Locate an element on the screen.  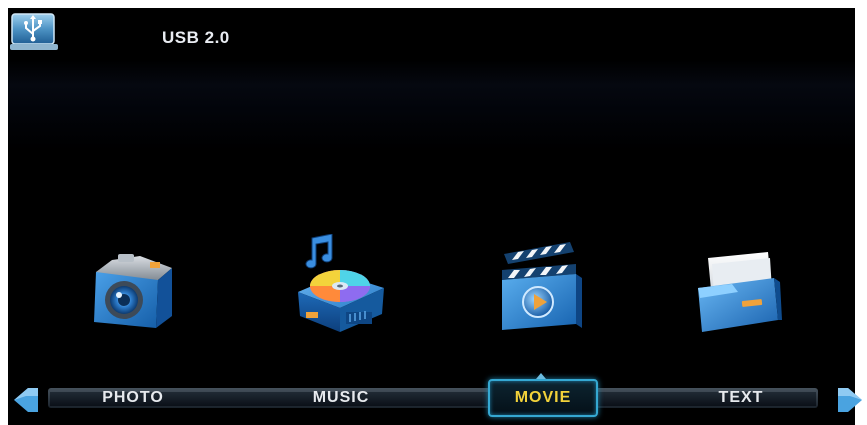
photo-tile is located at coordinates (134, 292).